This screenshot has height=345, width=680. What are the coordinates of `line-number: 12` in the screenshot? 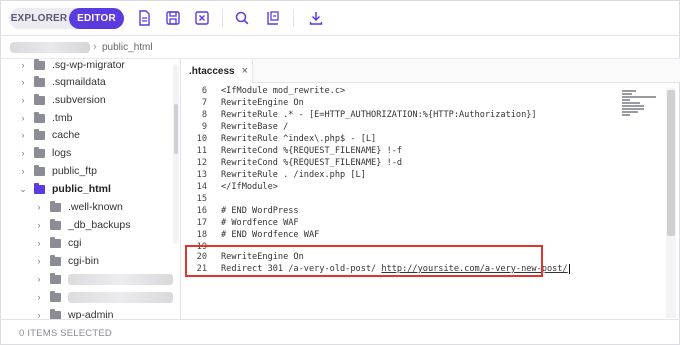 It's located at (201, 163).